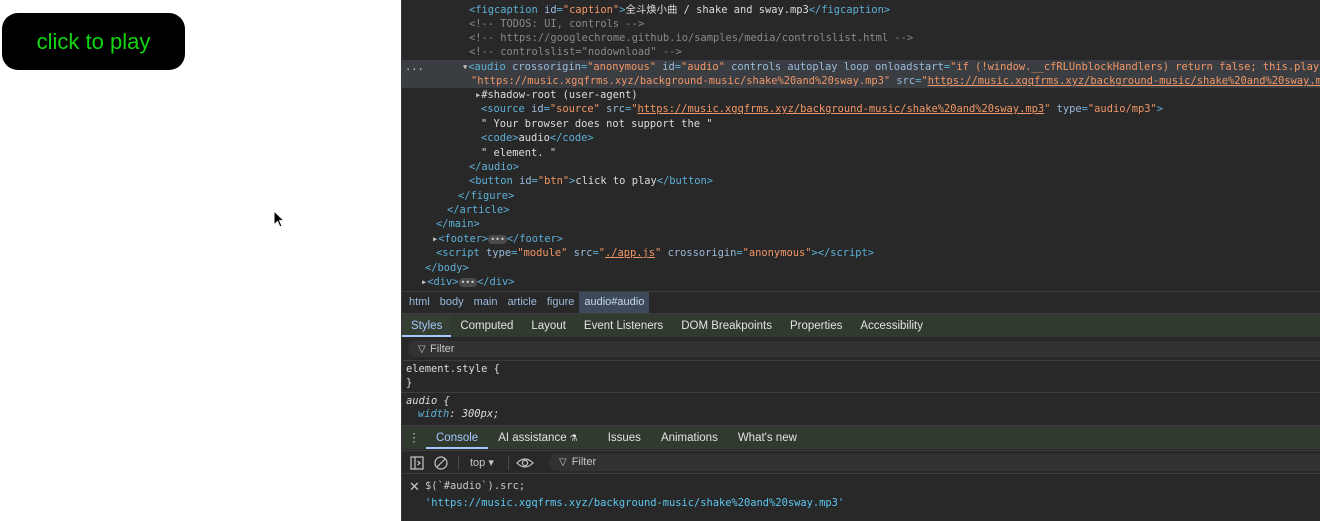  I want to click on tab-issues: Issues, so click(624, 437).